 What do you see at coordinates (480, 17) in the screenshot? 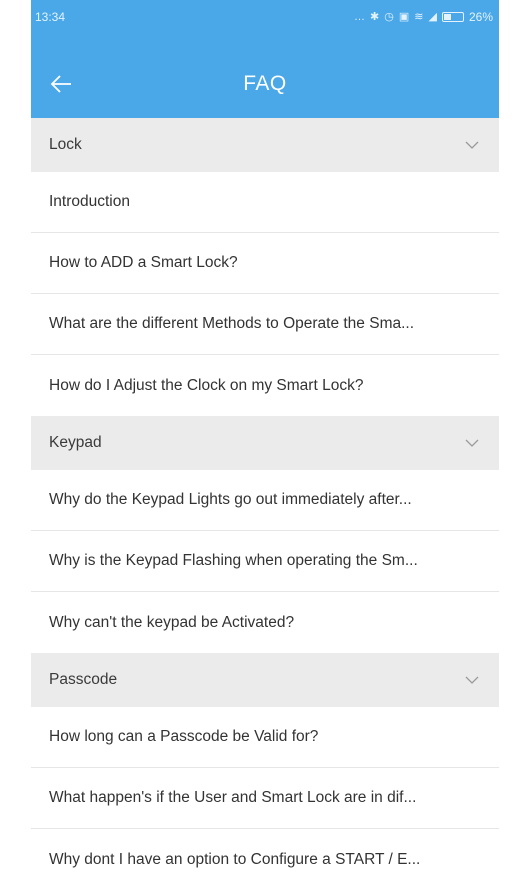
I see `battery-level: 26%` at bounding box center [480, 17].